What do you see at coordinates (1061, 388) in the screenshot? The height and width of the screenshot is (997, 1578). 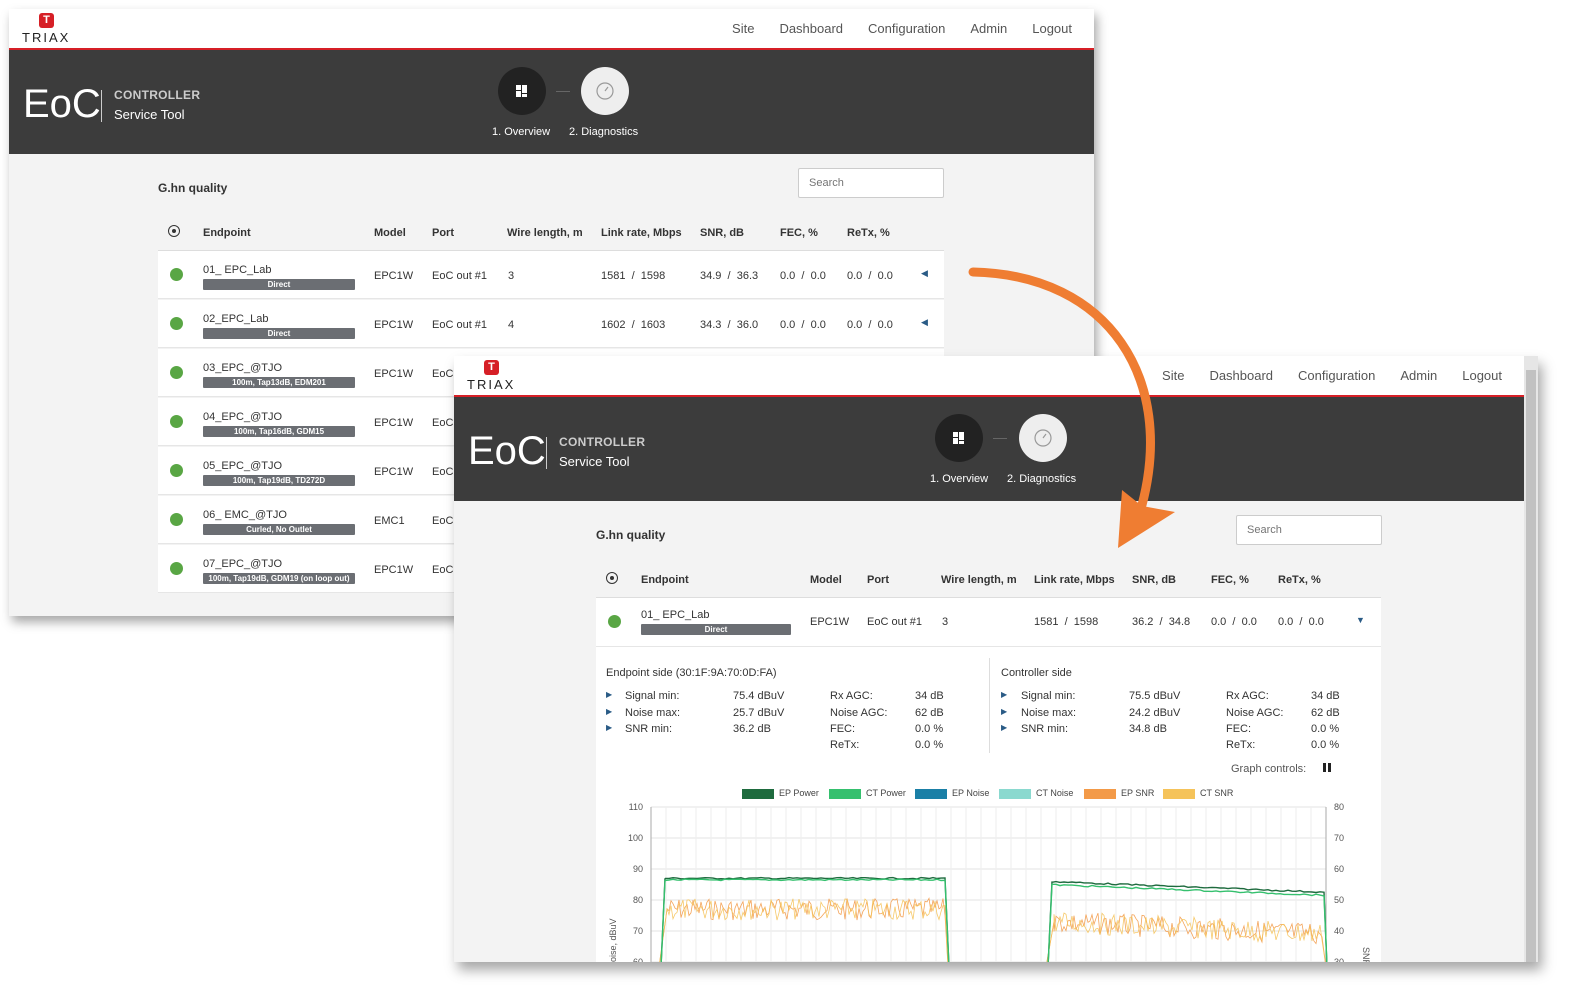 I see `arrow-curve` at bounding box center [1061, 388].